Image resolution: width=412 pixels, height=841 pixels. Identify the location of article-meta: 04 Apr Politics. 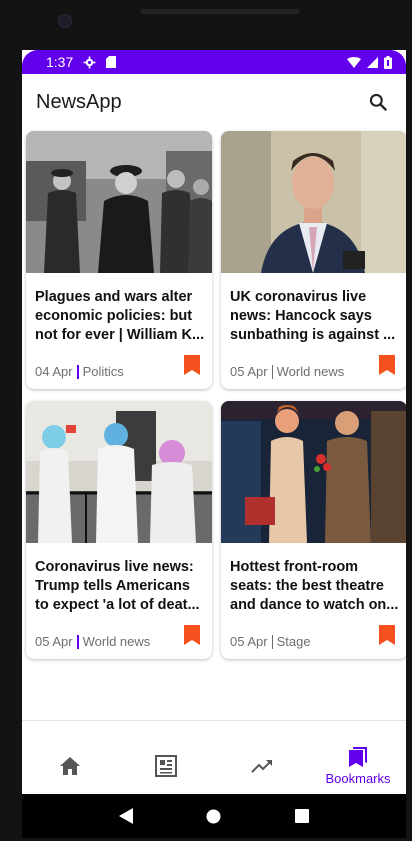
(79, 371).